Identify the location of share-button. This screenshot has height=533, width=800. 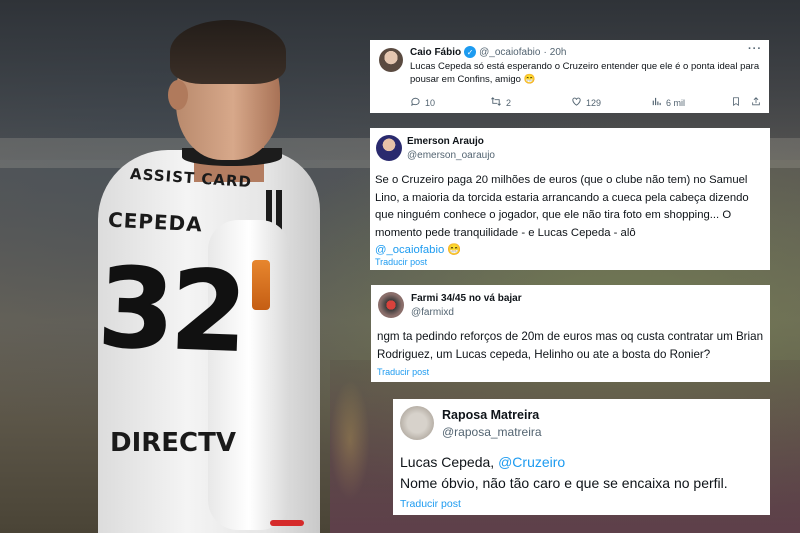
(756, 103).